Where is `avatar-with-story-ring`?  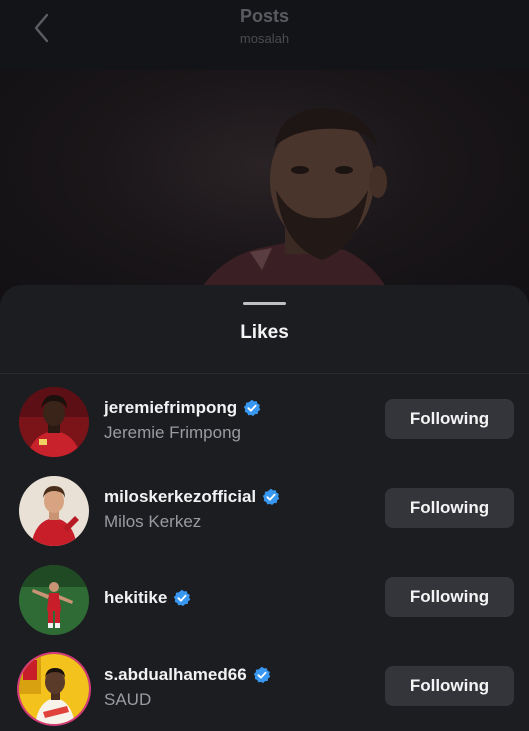 avatar-with-story-ring is located at coordinates (54, 689).